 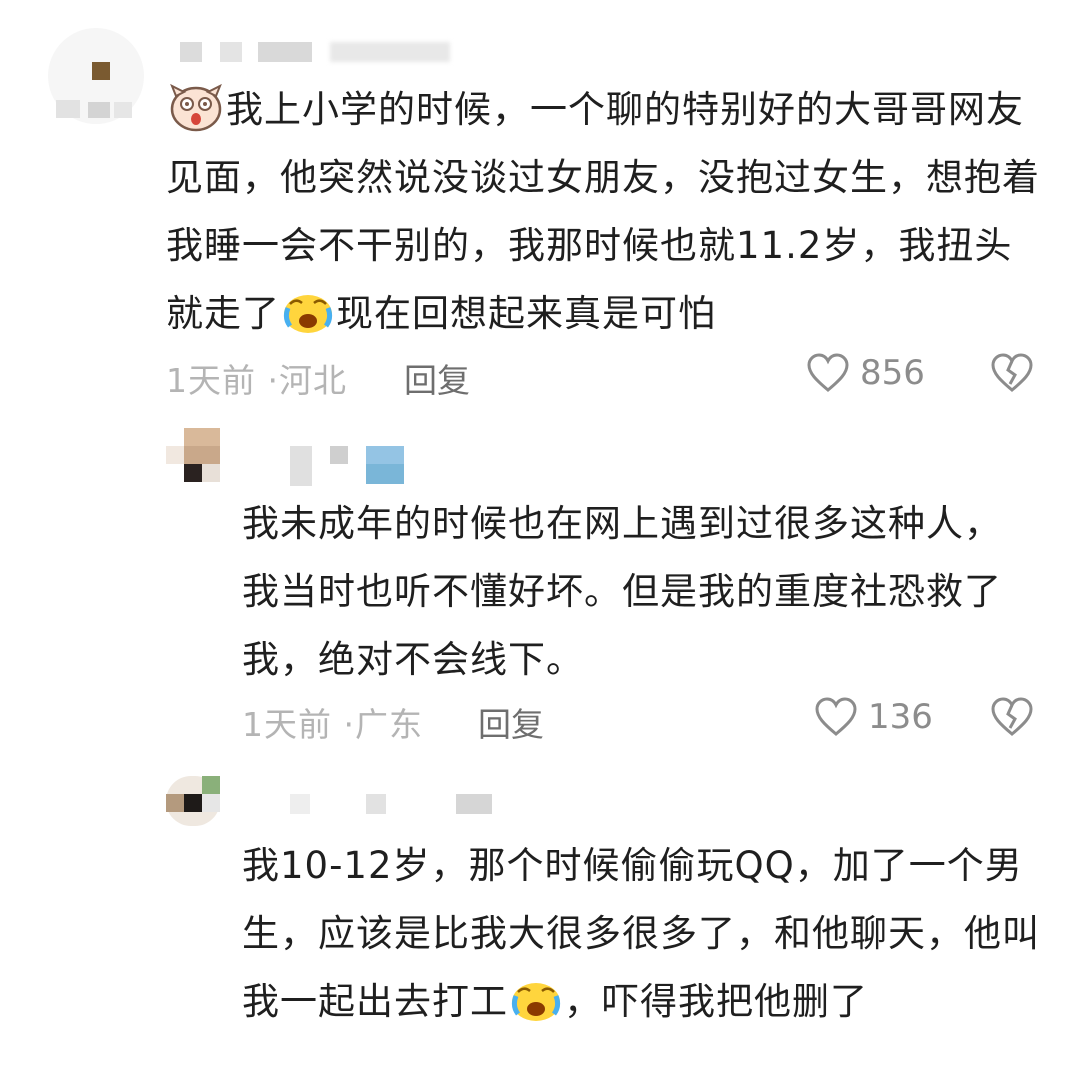 I want to click on comment-1-dislike-button, so click(x=1012, y=375).